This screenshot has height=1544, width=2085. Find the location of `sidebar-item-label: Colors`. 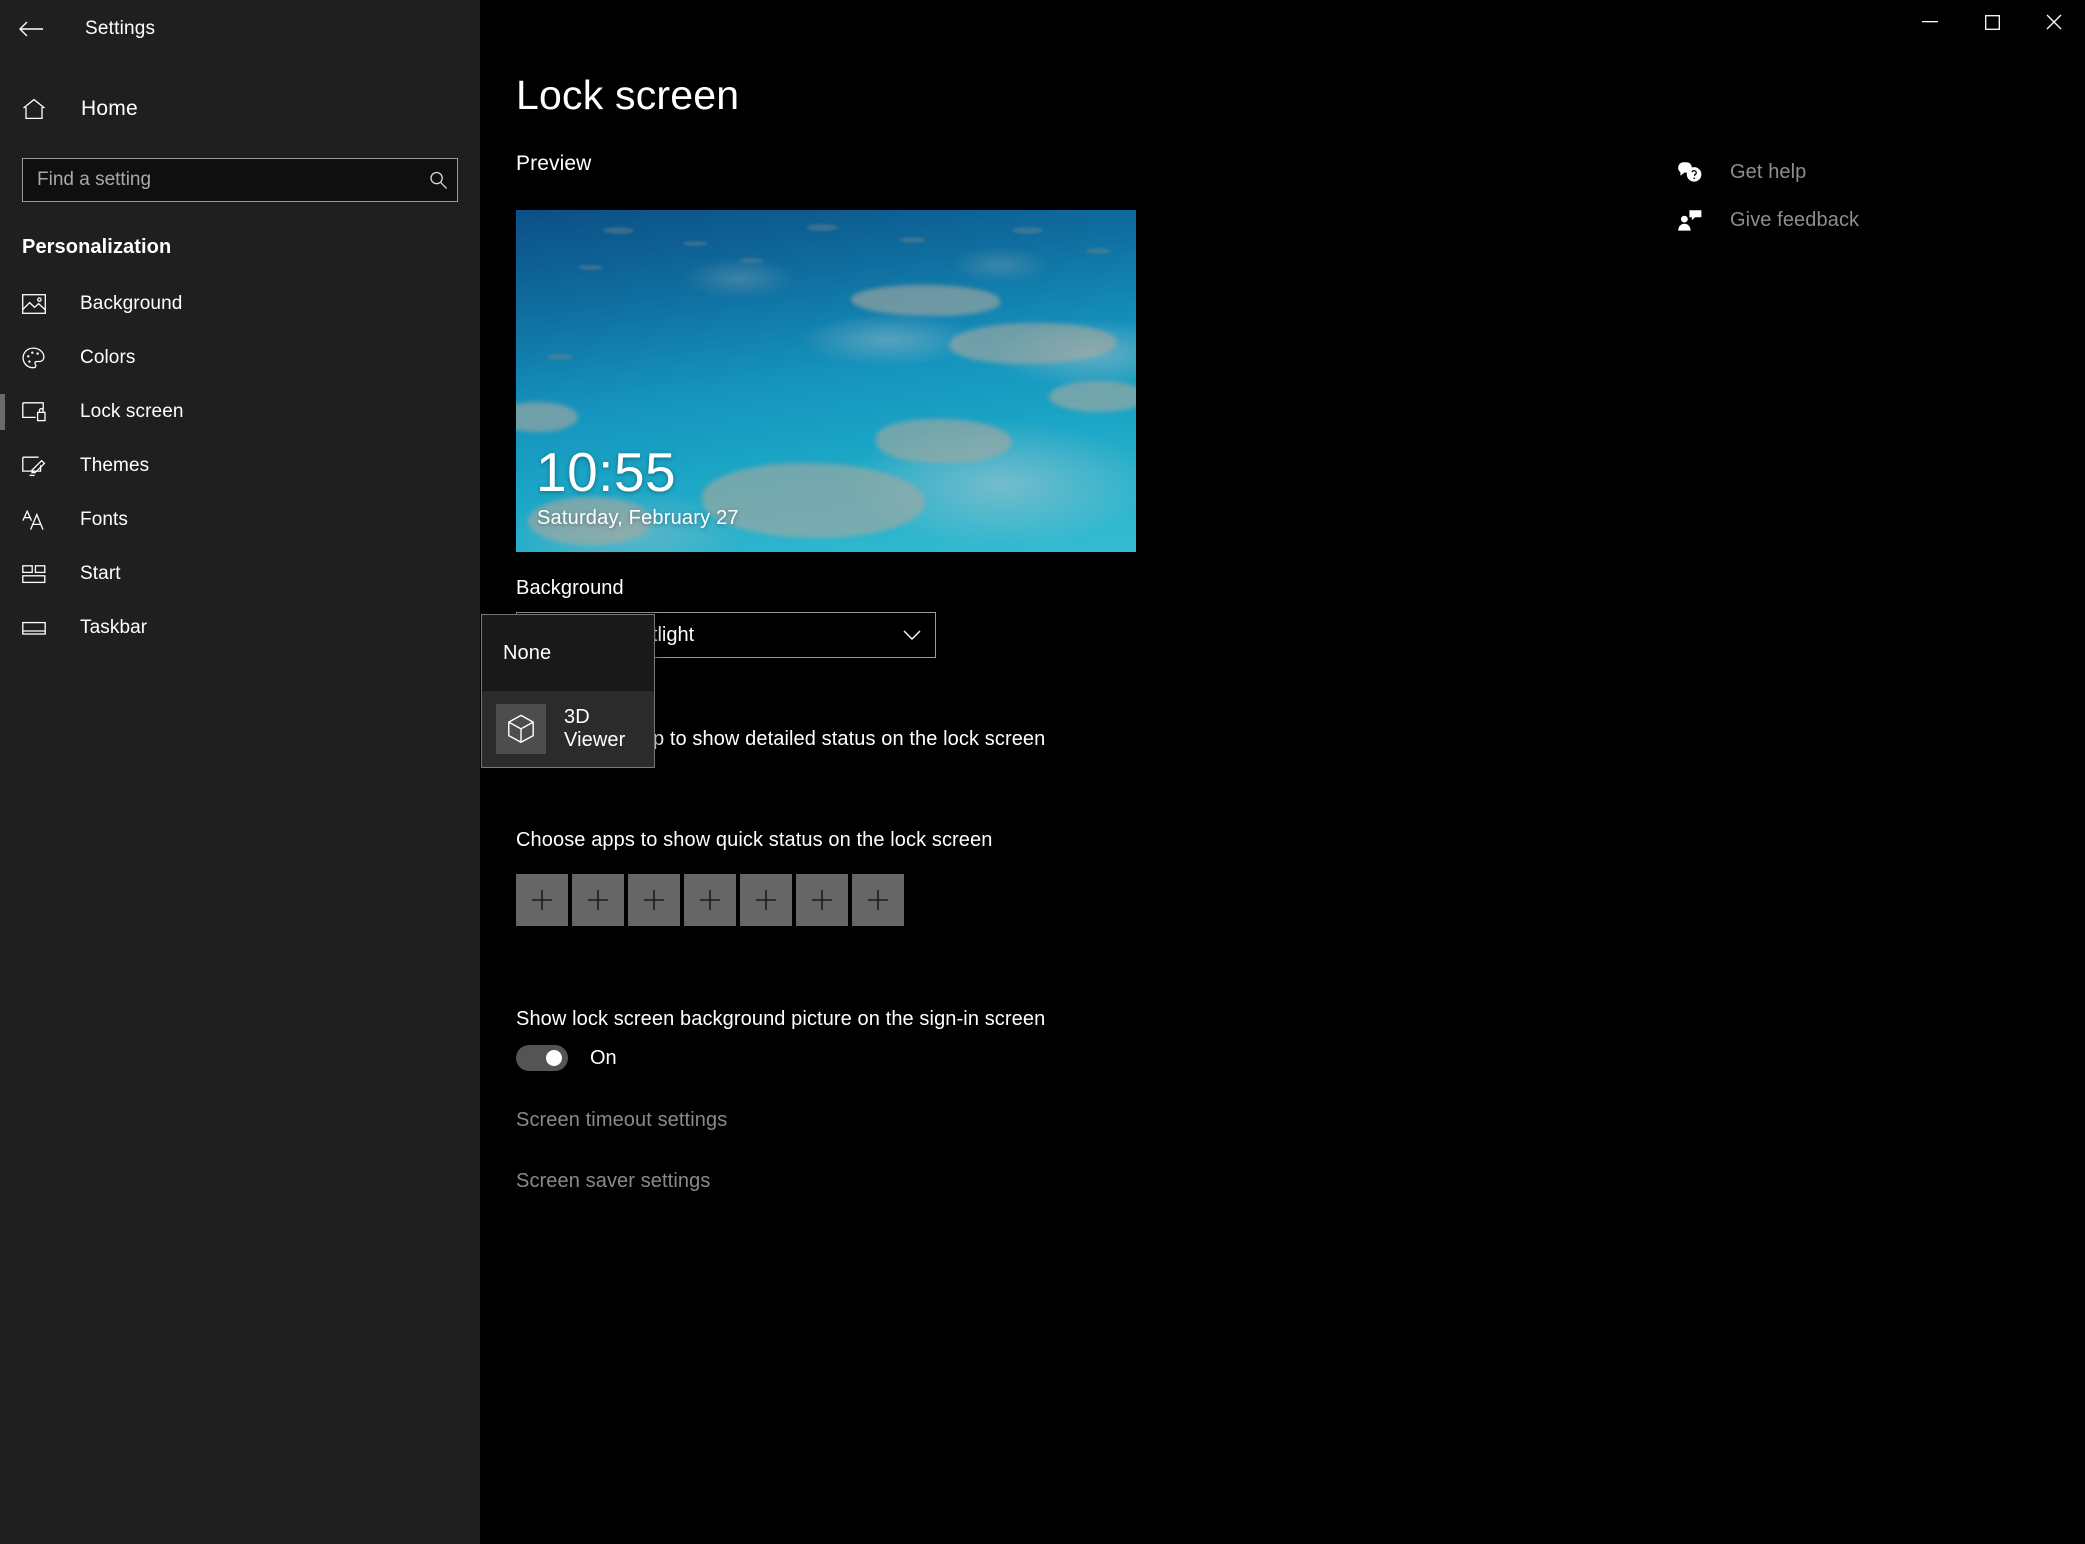

sidebar-item-label: Colors is located at coordinates (108, 357).